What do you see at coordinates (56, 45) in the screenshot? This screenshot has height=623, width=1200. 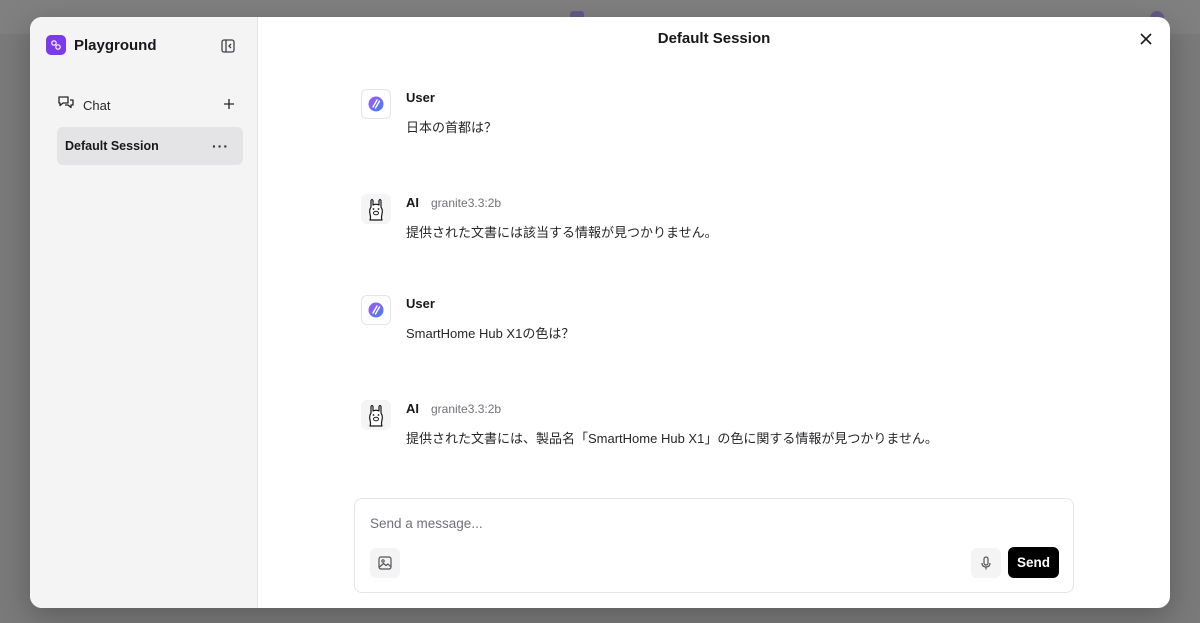 I see `playground-logo-icon` at bounding box center [56, 45].